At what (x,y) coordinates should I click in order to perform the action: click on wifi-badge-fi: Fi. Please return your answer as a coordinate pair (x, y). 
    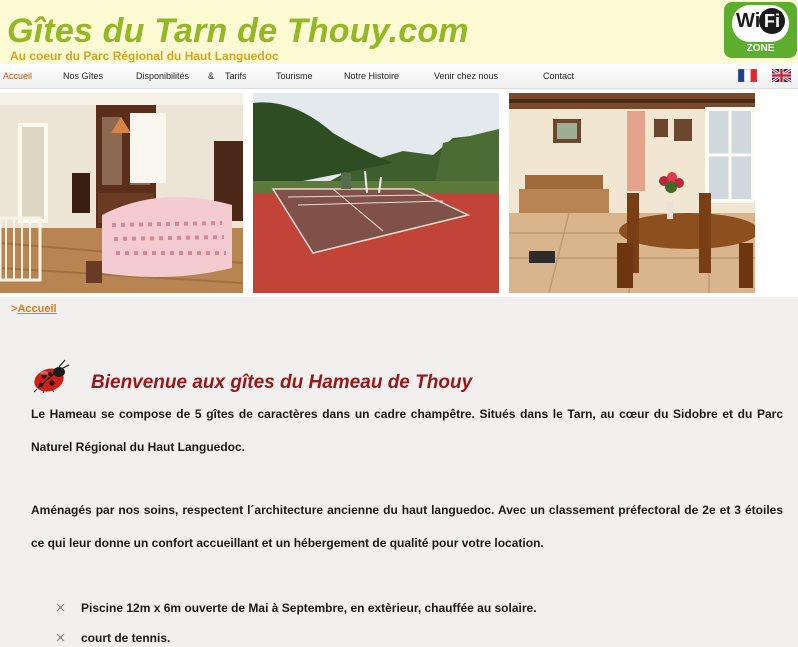
    Looking at the image, I should click on (772, 21).